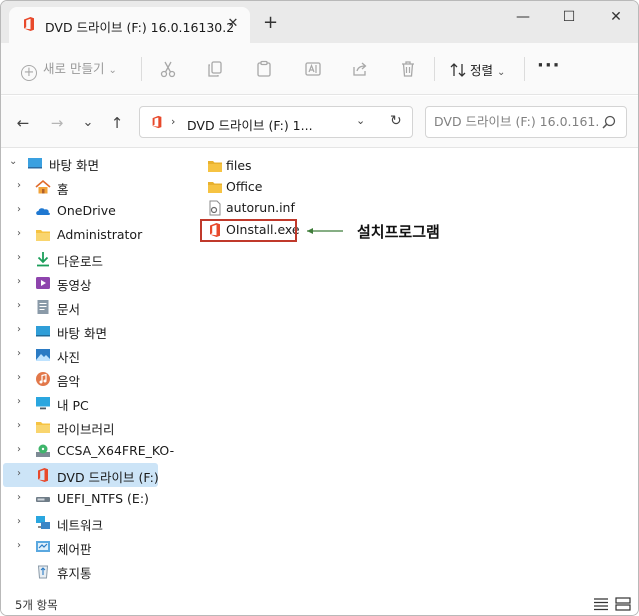 This screenshot has width=639, height=616. I want to click on details-view-icon, so click(601, 604).